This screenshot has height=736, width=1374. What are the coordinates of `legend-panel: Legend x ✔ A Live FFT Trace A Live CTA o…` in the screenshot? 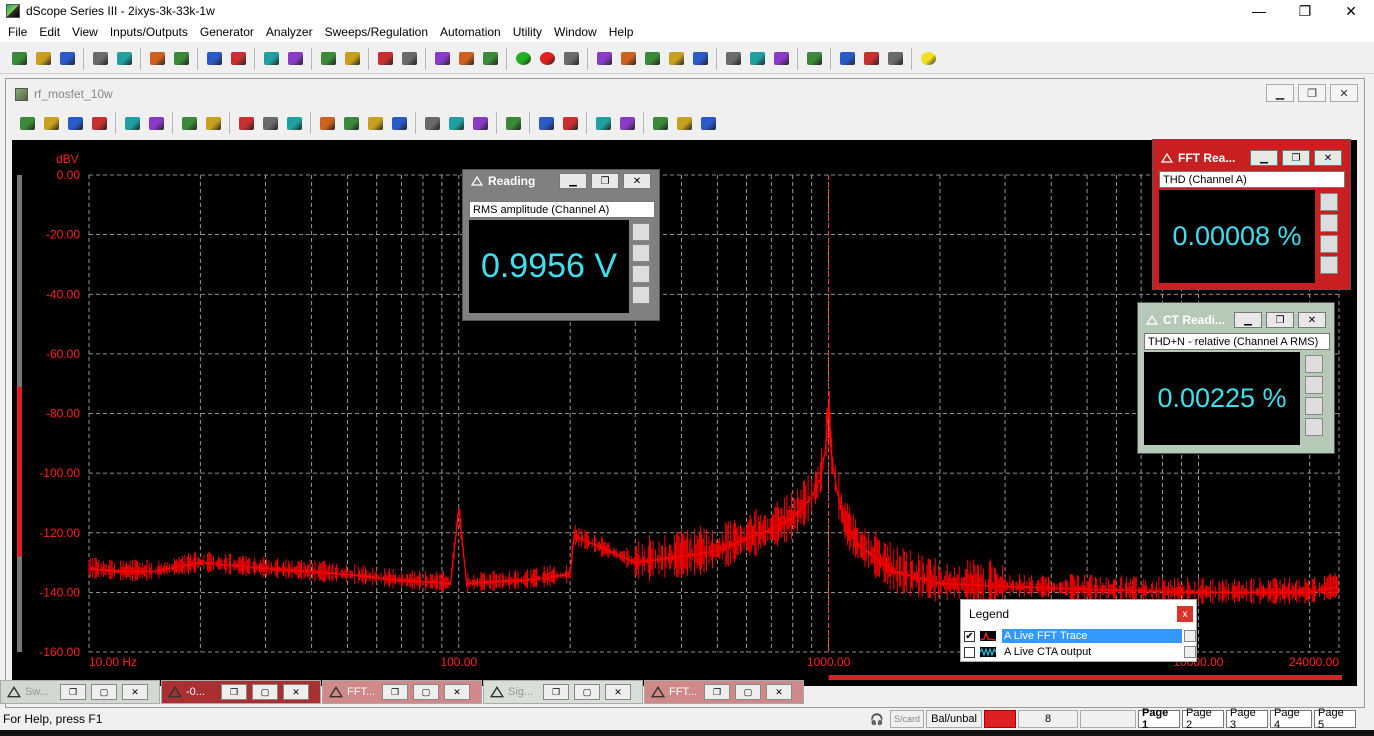 It's located at (1078, 630).